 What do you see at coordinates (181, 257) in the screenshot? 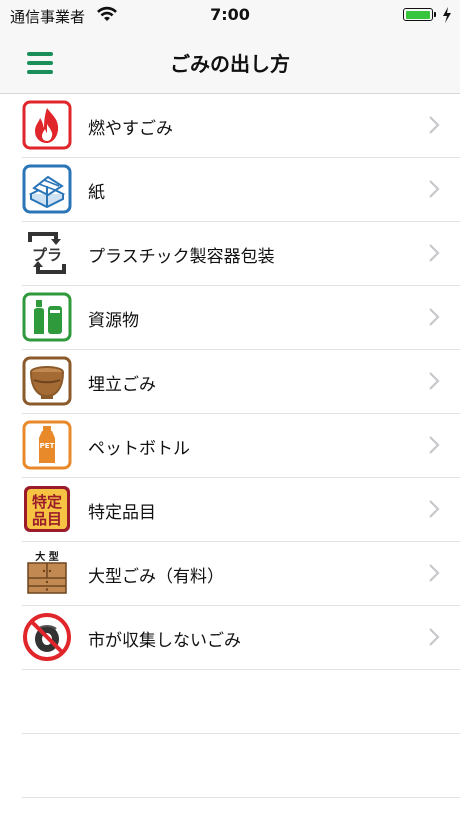
I see `list-item-label: プラスチック製容器包装` at bounding box center [181, 257].